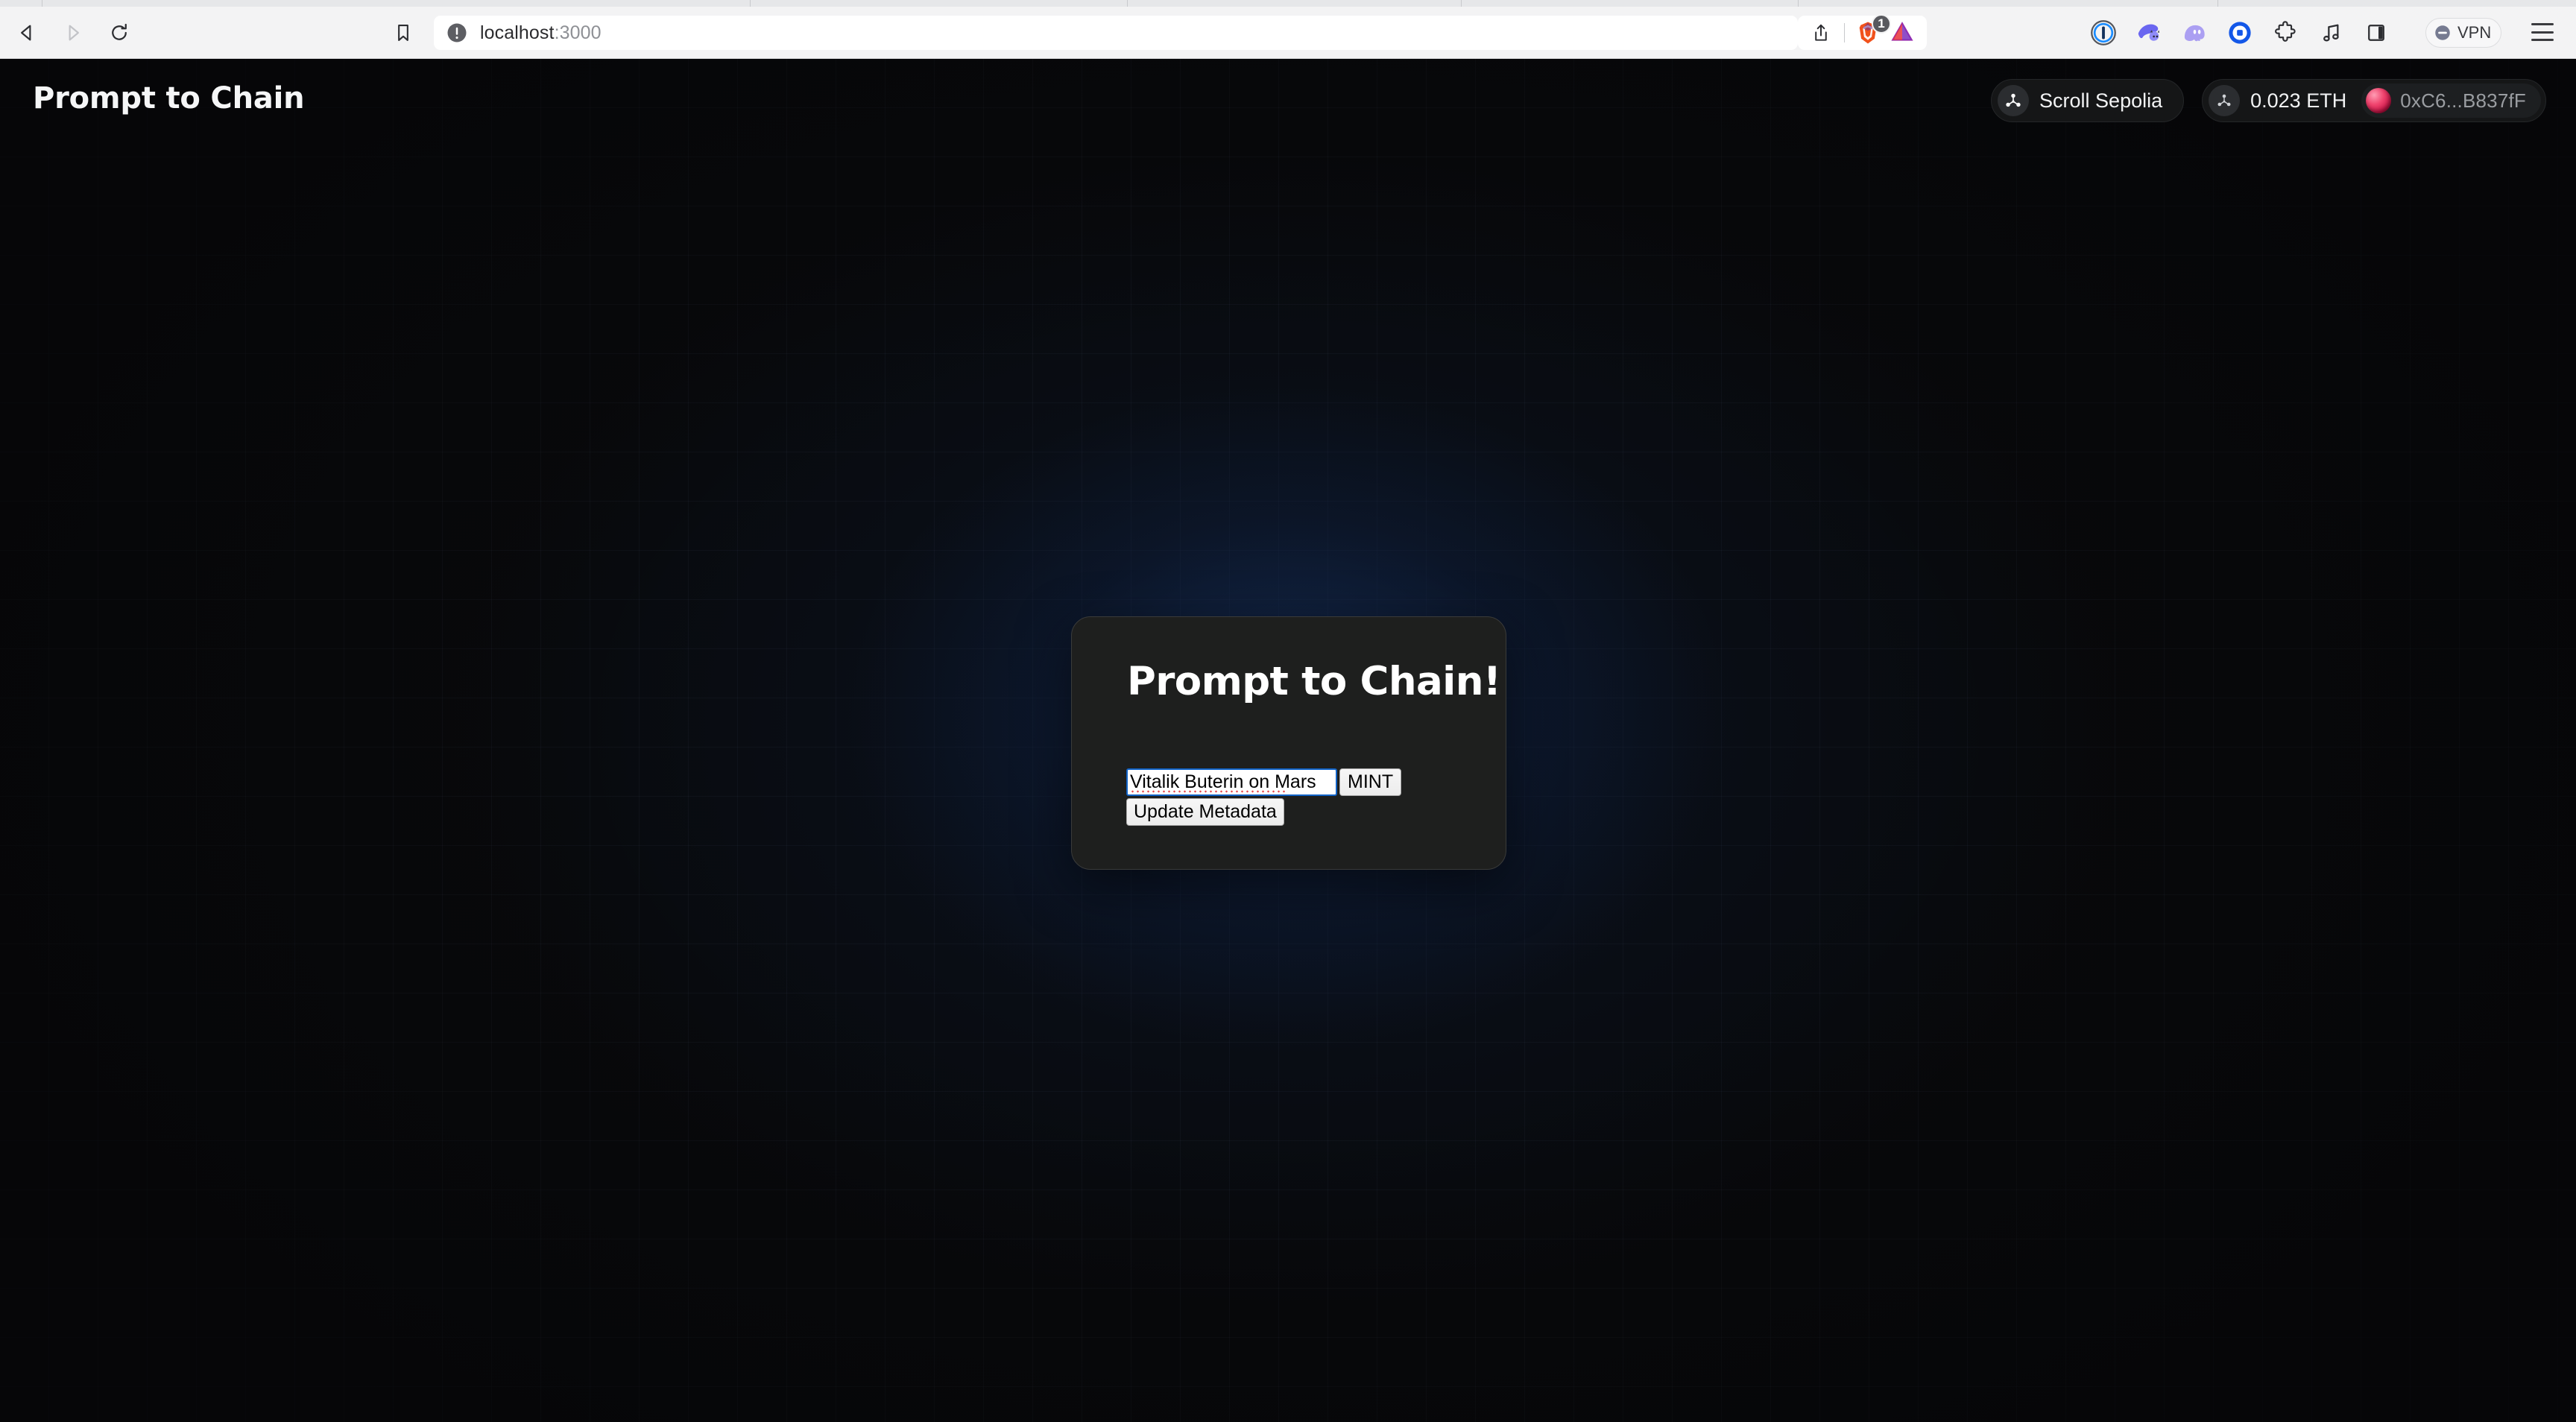 Image resolution: width=2576 pixels, height=1422 pixels. I want to click on rabby-wallet-icon, so click(2149, 32).